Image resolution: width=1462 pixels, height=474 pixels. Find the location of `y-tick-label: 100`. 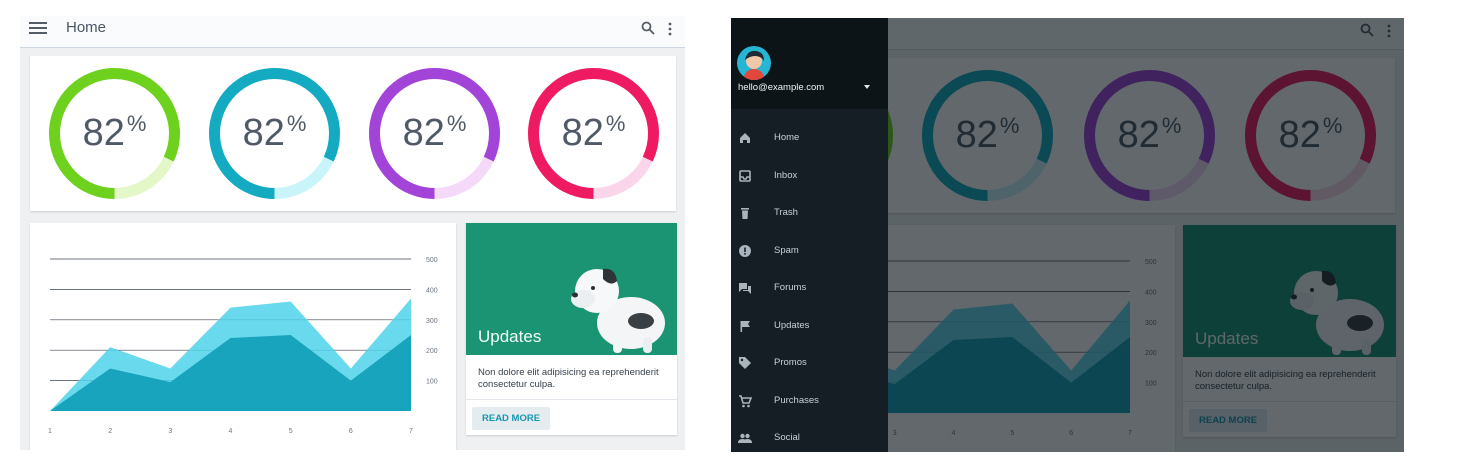

y-tick-label: 100 is located at coordinates (432, 382).